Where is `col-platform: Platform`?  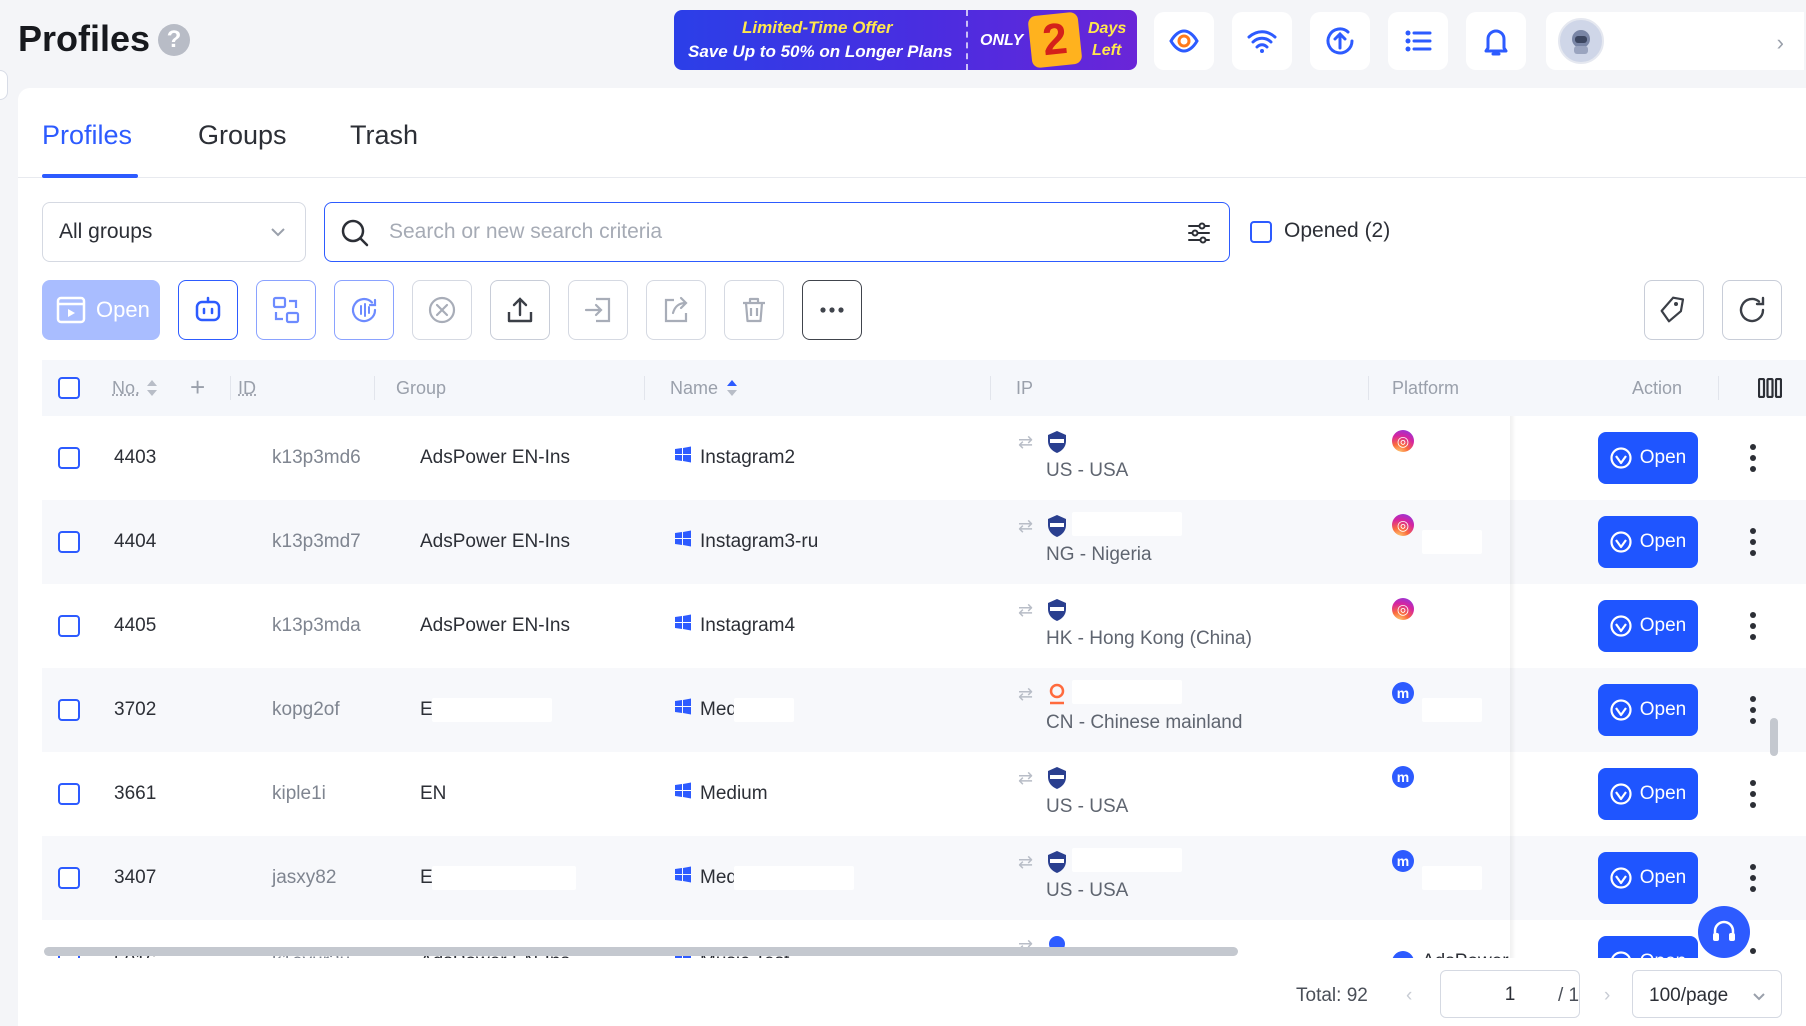 col-platform: Platform is located at coordinates (1426, 388).